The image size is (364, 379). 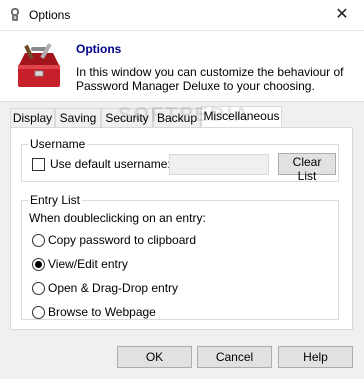 What do you see at coordinates (55, 200) in the screenshot?
I see `entry-list-group-title: Entry List` at bounding box center [55, 200].